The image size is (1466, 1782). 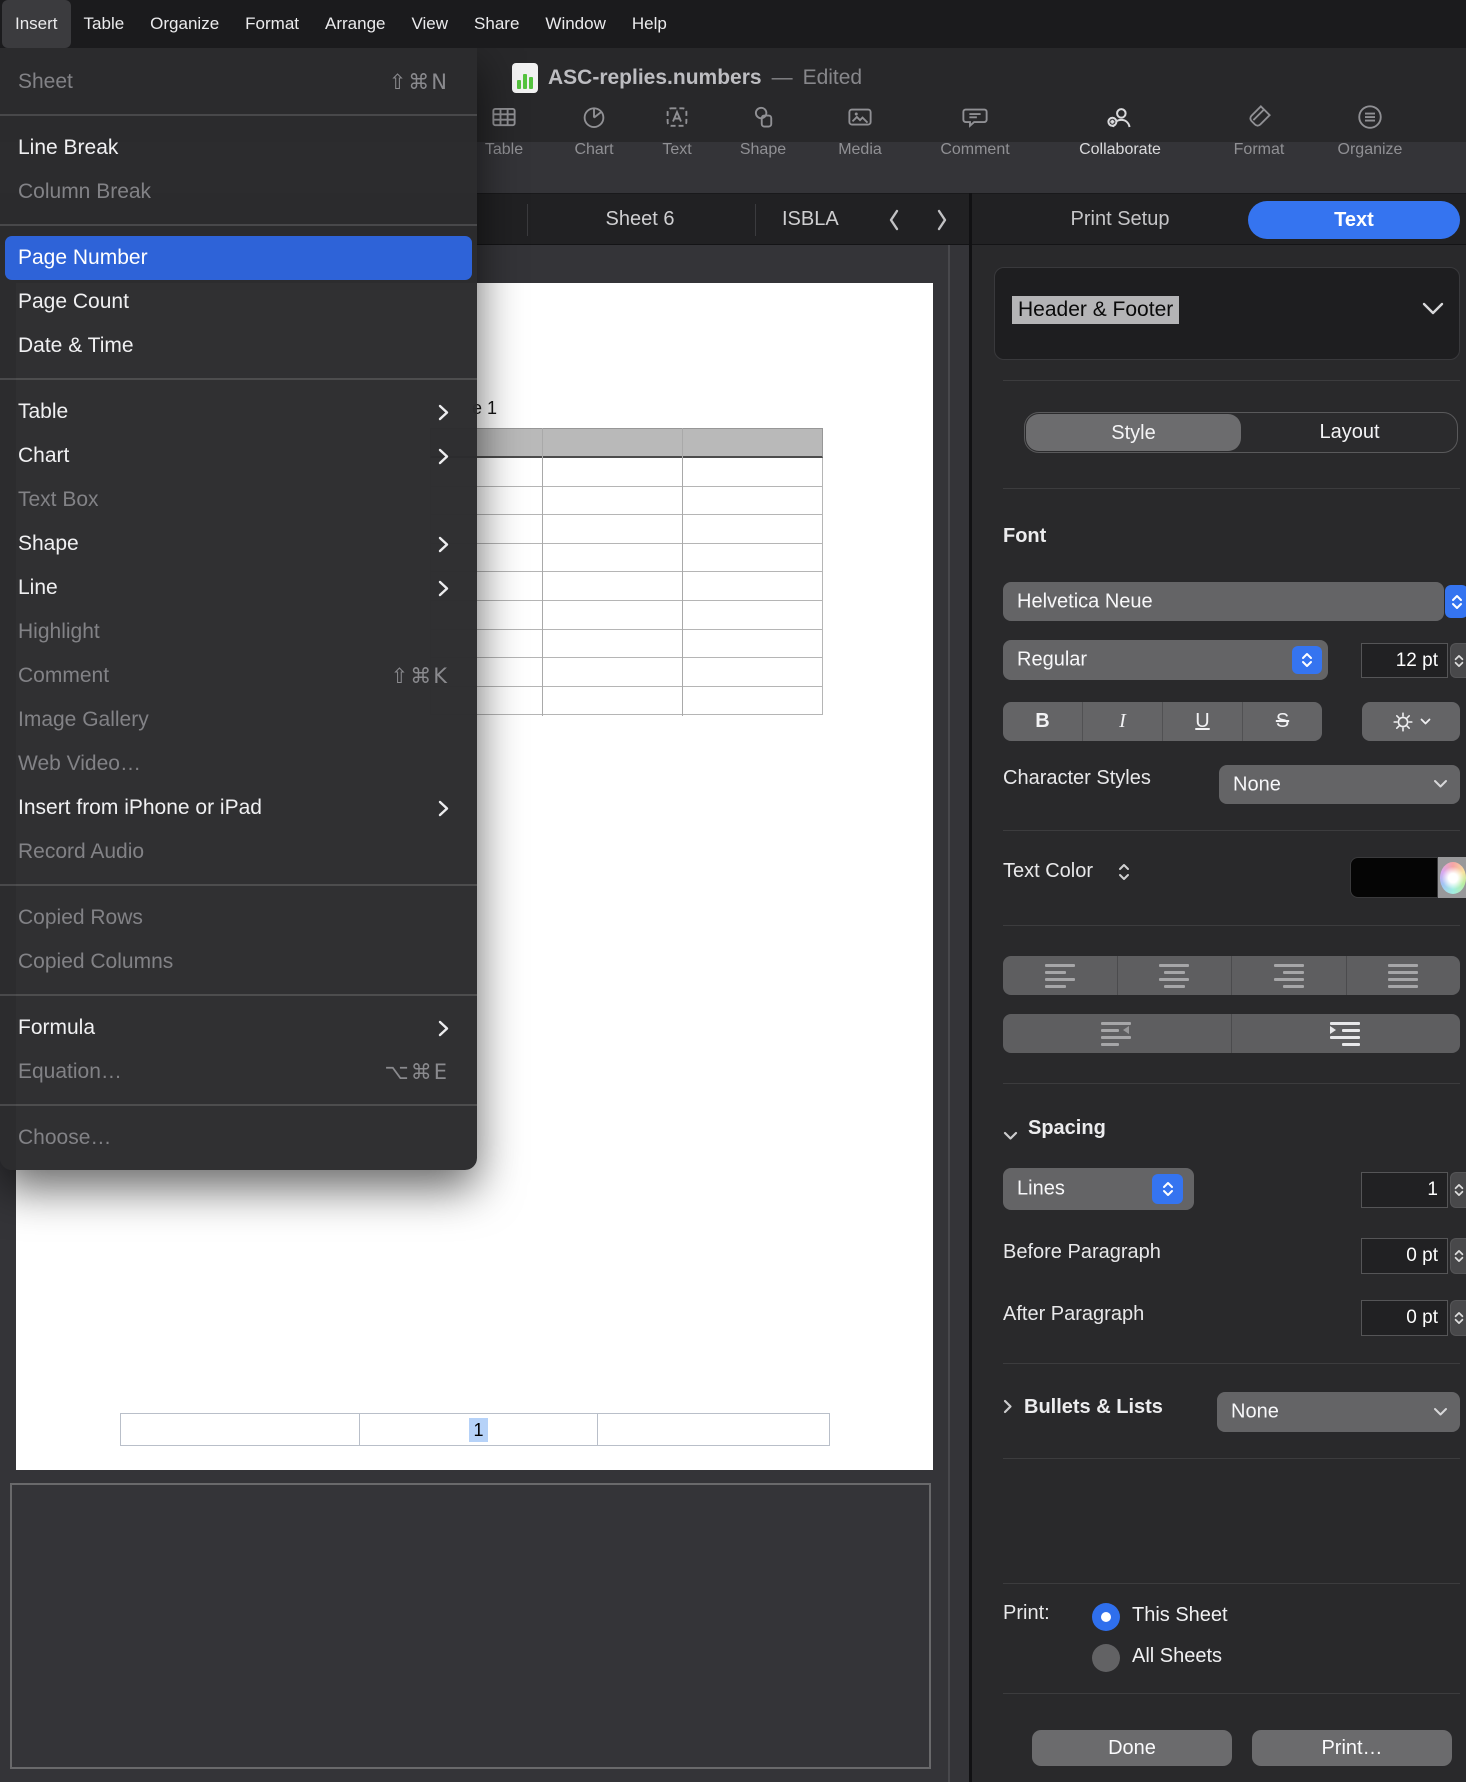 I want to click on radio-all-sheets, so click(x=1106, y=1658).